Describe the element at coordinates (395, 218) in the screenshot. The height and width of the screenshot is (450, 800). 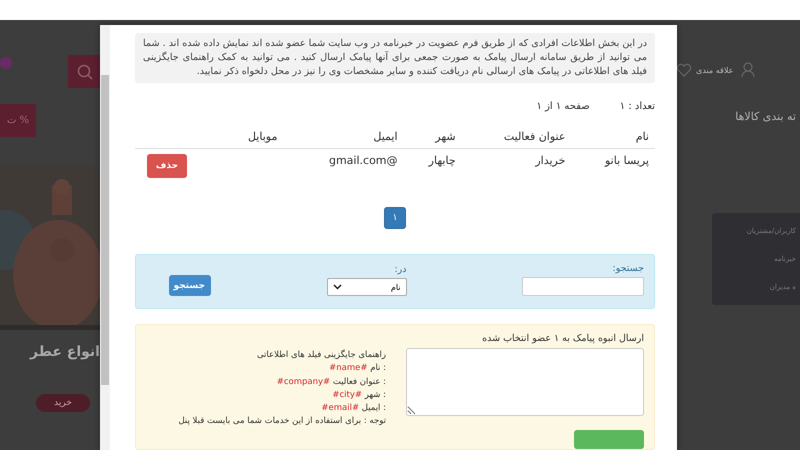
I see `page-button: ۱` at that location.